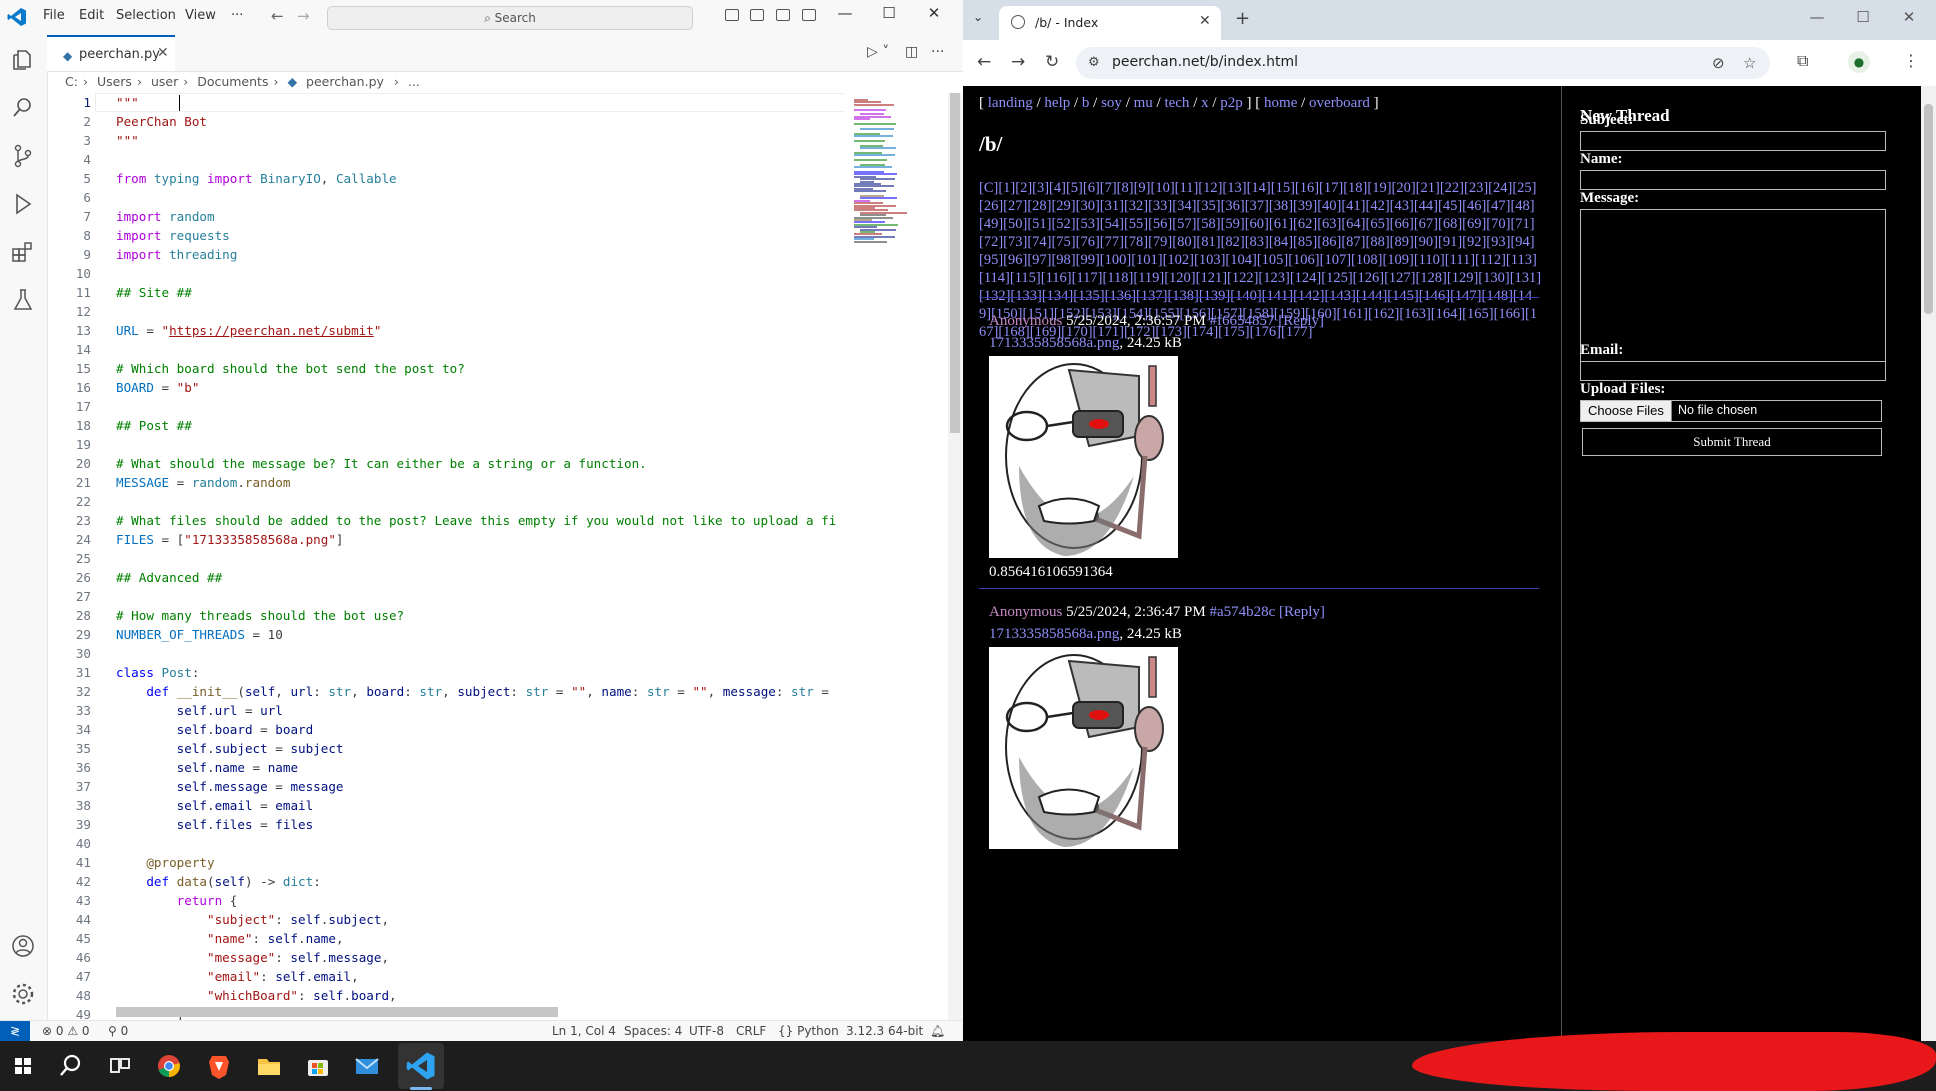 This screenshot has height=1091, width=1936. I want to click on cursor-position: Ln 1, Col 4, so click(584, 1031).